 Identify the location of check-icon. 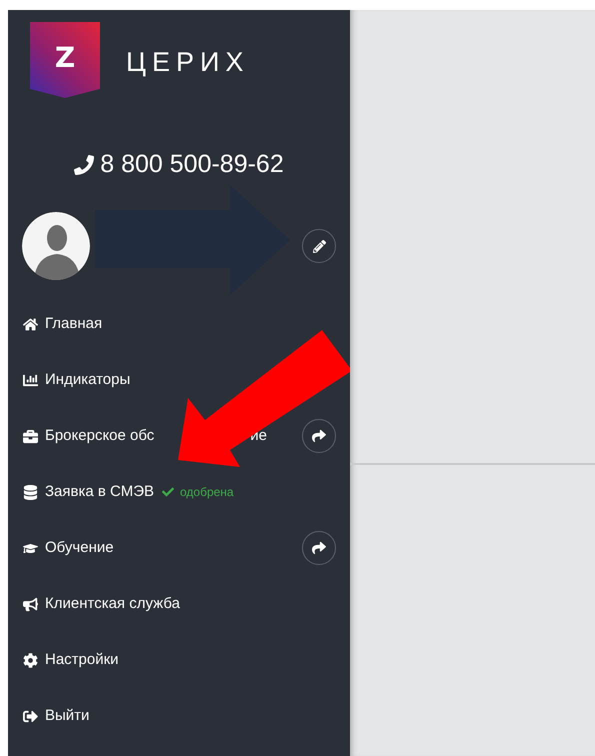
(168, 492).